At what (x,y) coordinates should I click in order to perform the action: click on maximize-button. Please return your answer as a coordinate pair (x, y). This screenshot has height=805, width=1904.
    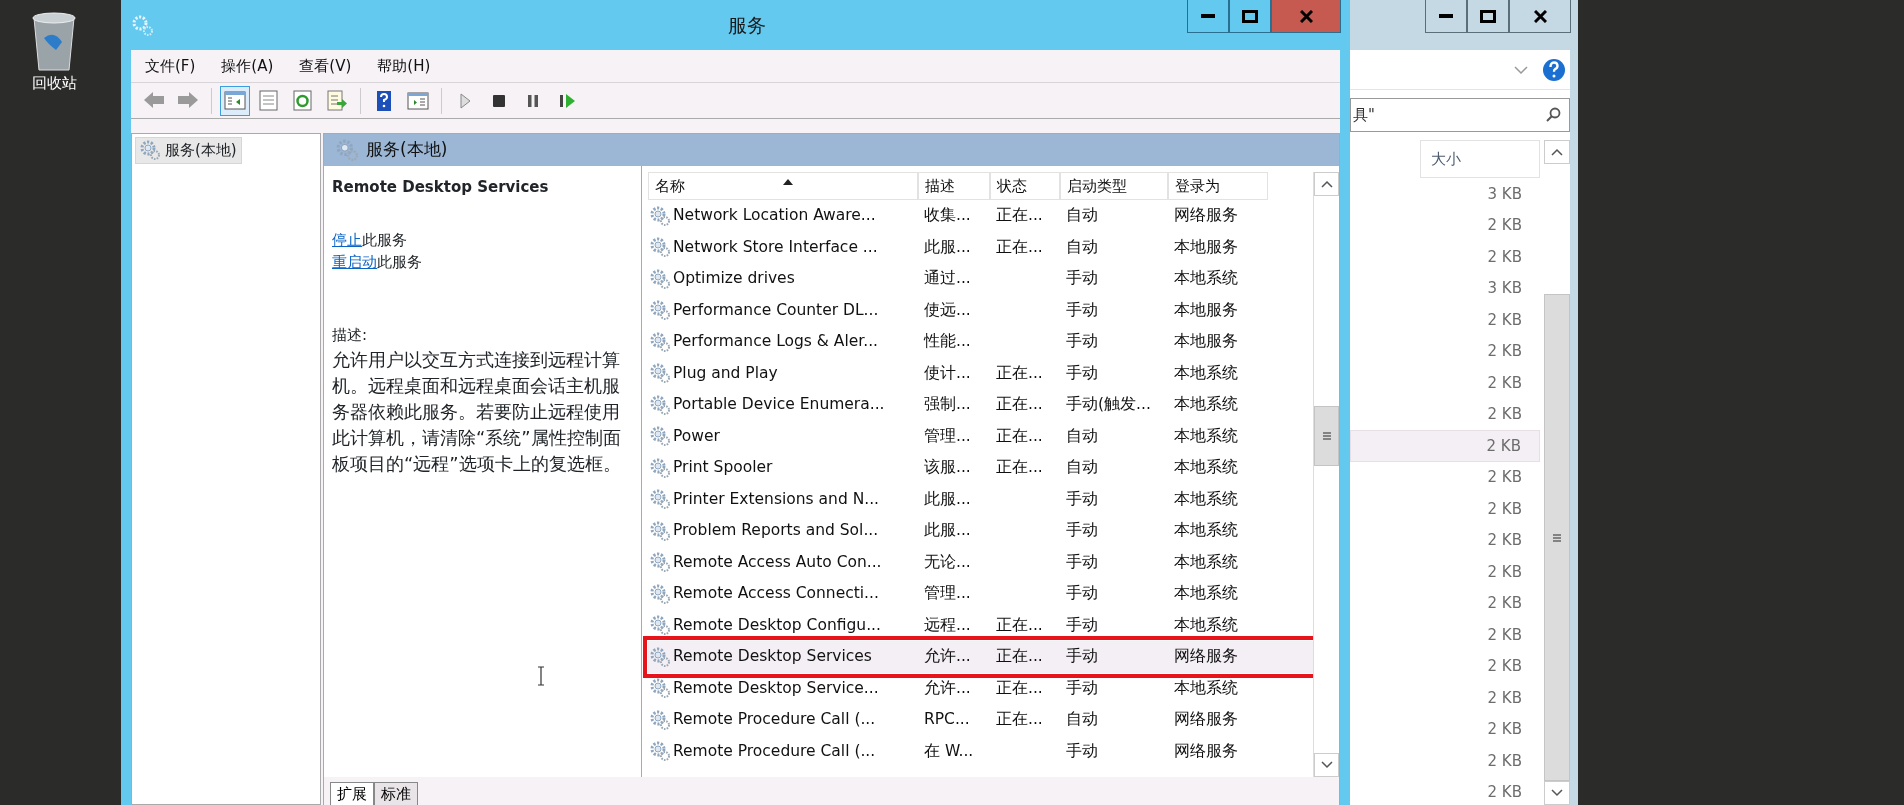
    Looking at the image, I should click on (1488, 16).